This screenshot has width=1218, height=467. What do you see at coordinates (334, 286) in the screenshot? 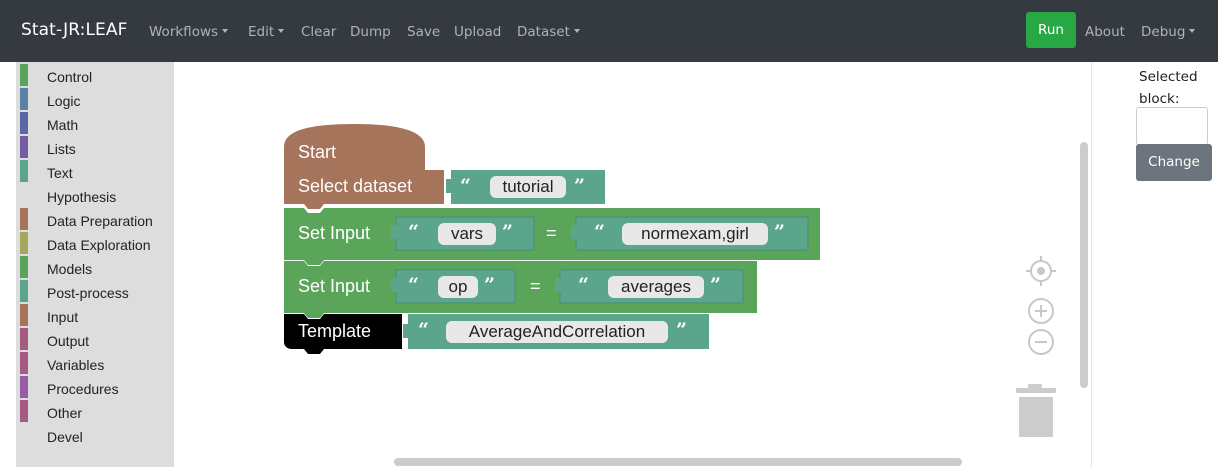
I see `set-input-2-label: Set Input` at bounding box center [334, 286].